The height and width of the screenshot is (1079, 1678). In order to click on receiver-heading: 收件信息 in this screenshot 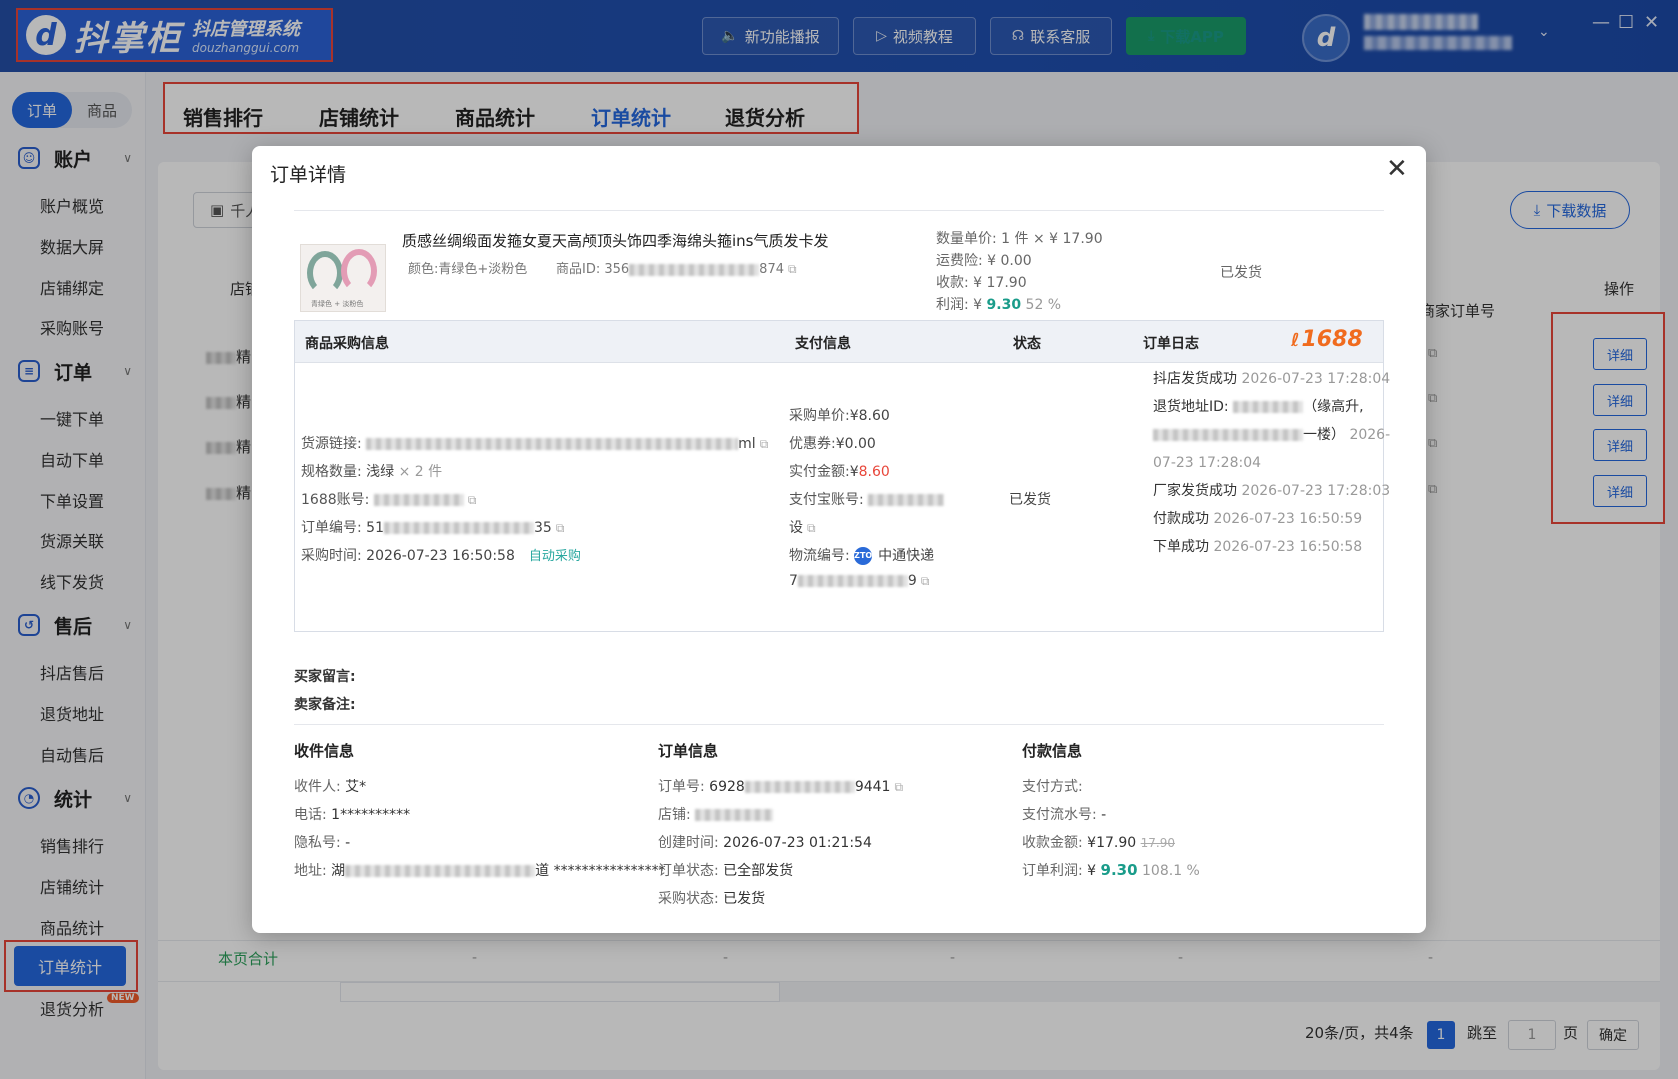, I will do `click(324, 751)`.